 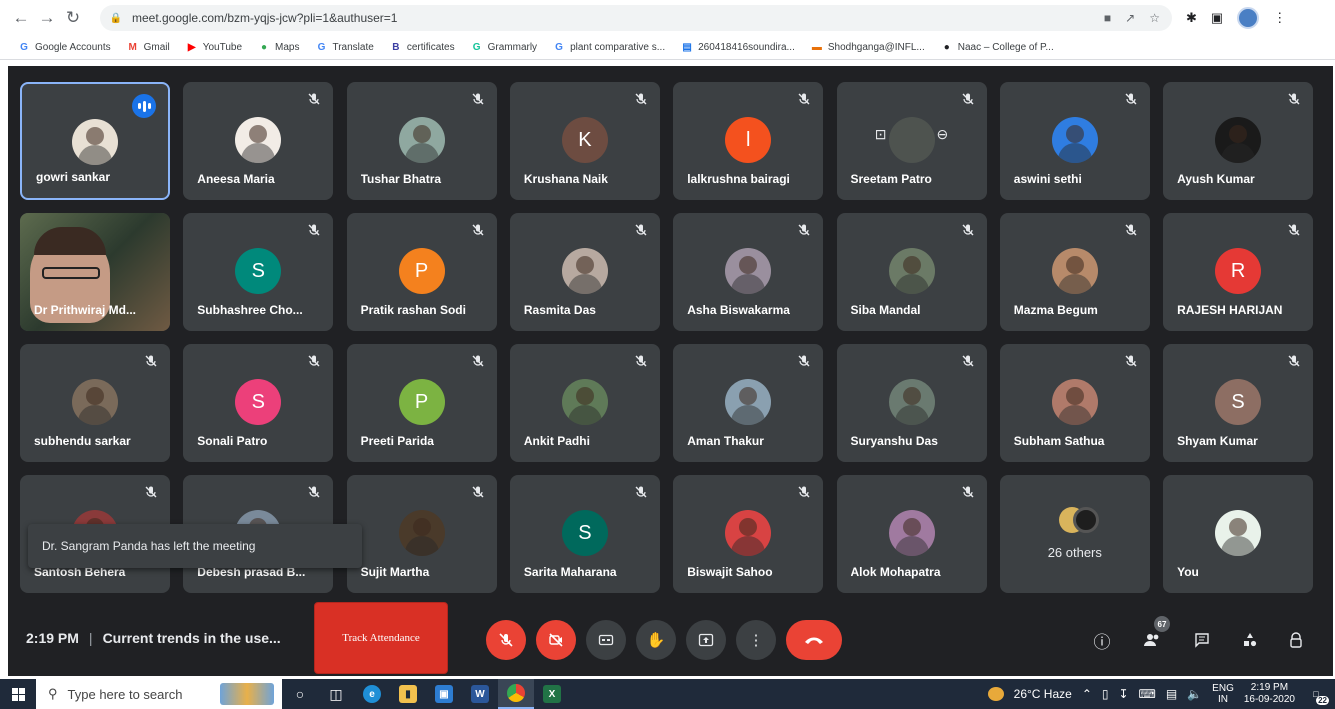 What do you see at coordinates (1087, 694) in the screenshot?
I see `tray-overflow-icon: ⌃` at bounding box center [1087, 694].